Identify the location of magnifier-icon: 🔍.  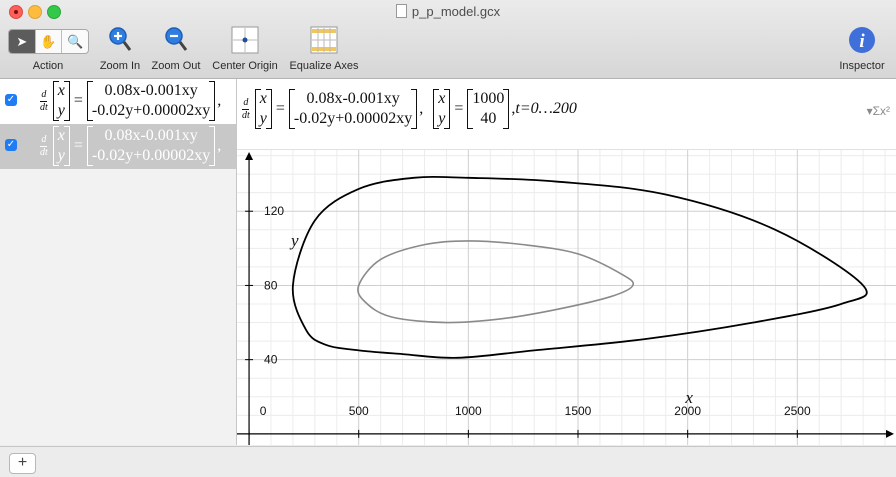
(75, 41).